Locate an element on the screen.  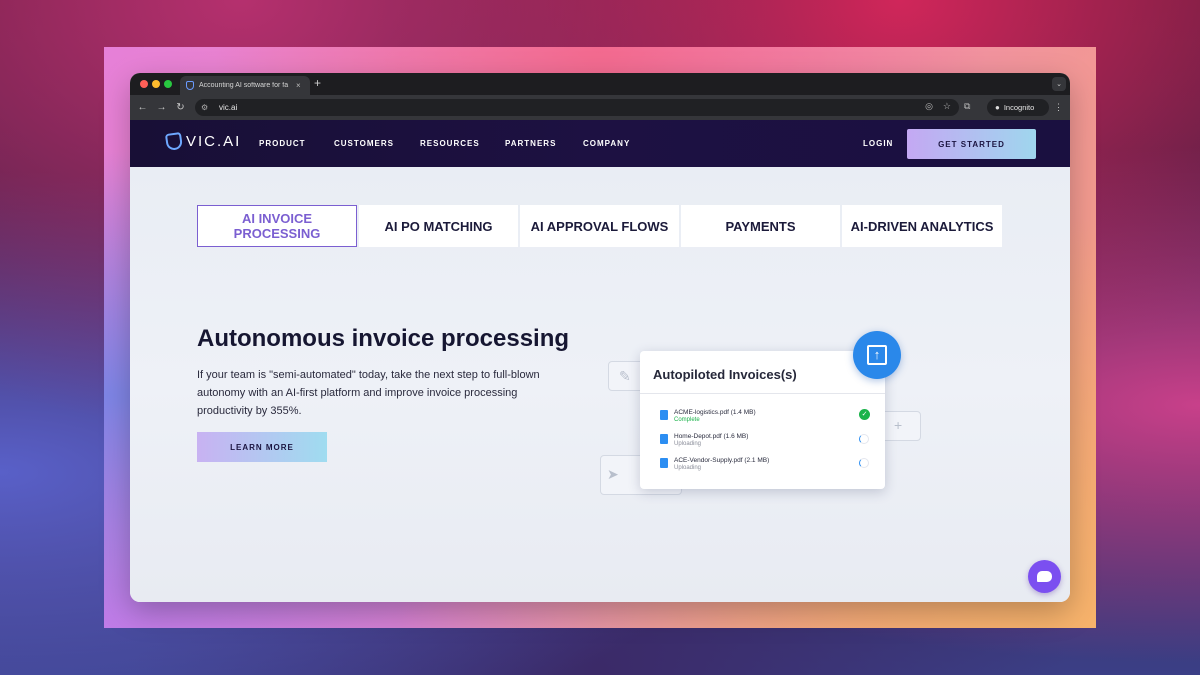
browser-tab: Accounting AI software for fa × is located at coordinates (245, 85).